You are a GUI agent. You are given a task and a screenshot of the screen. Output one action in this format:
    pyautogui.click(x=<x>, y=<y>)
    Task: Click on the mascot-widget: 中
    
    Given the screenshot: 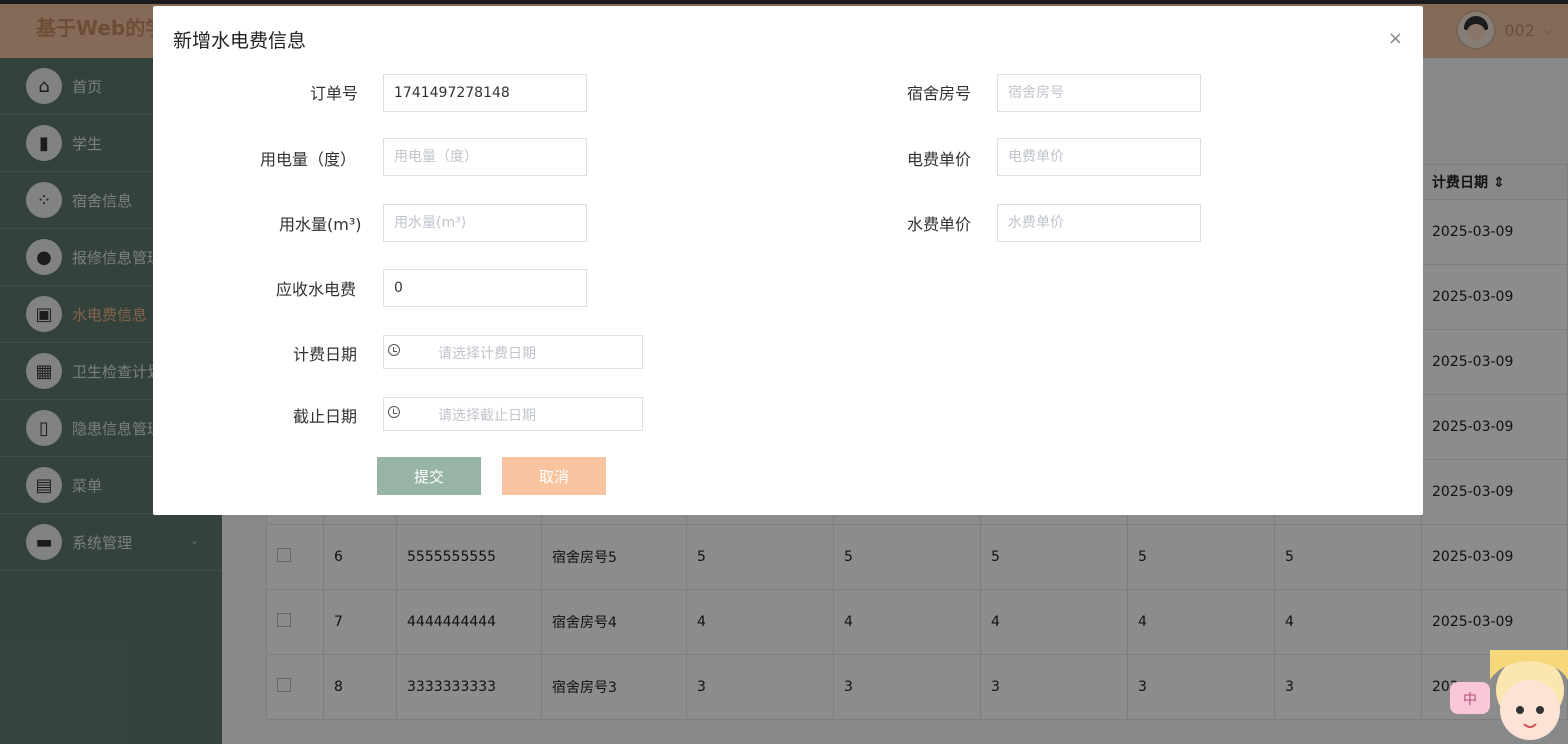 What is the action you would take?
    pyautogui.click(x=1494, y=697)
    